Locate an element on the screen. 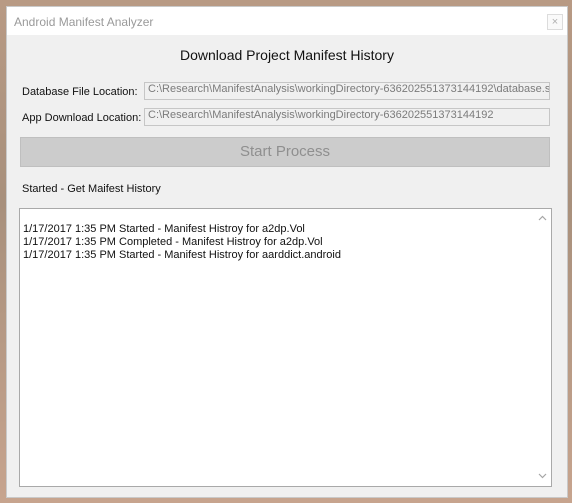  title-bar: Android Manifest Analyzer × is located at coordinates (287, 21).